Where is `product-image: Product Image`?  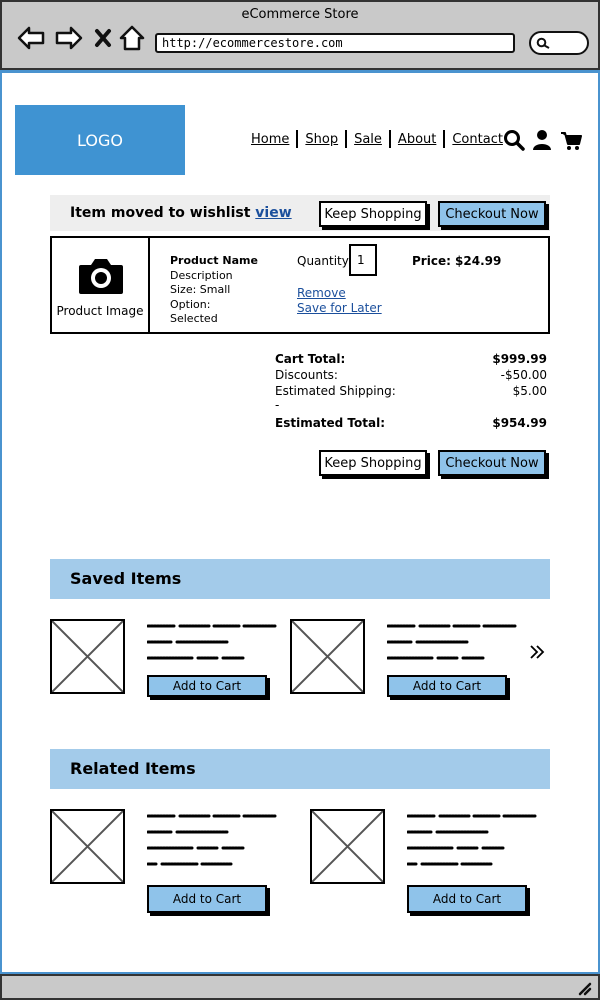
product-image: Product Image is located at coordinates (101, 285).